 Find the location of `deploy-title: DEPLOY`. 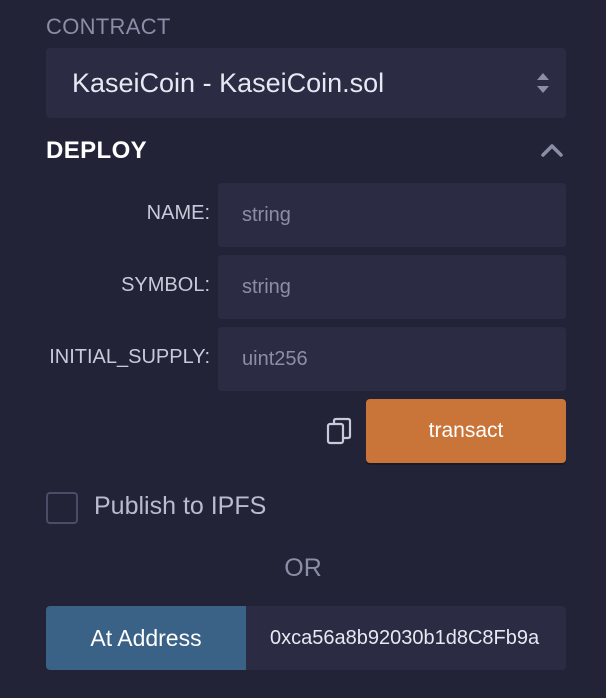

deploy-title: DEPLOY is located at coordinates (97, 150).